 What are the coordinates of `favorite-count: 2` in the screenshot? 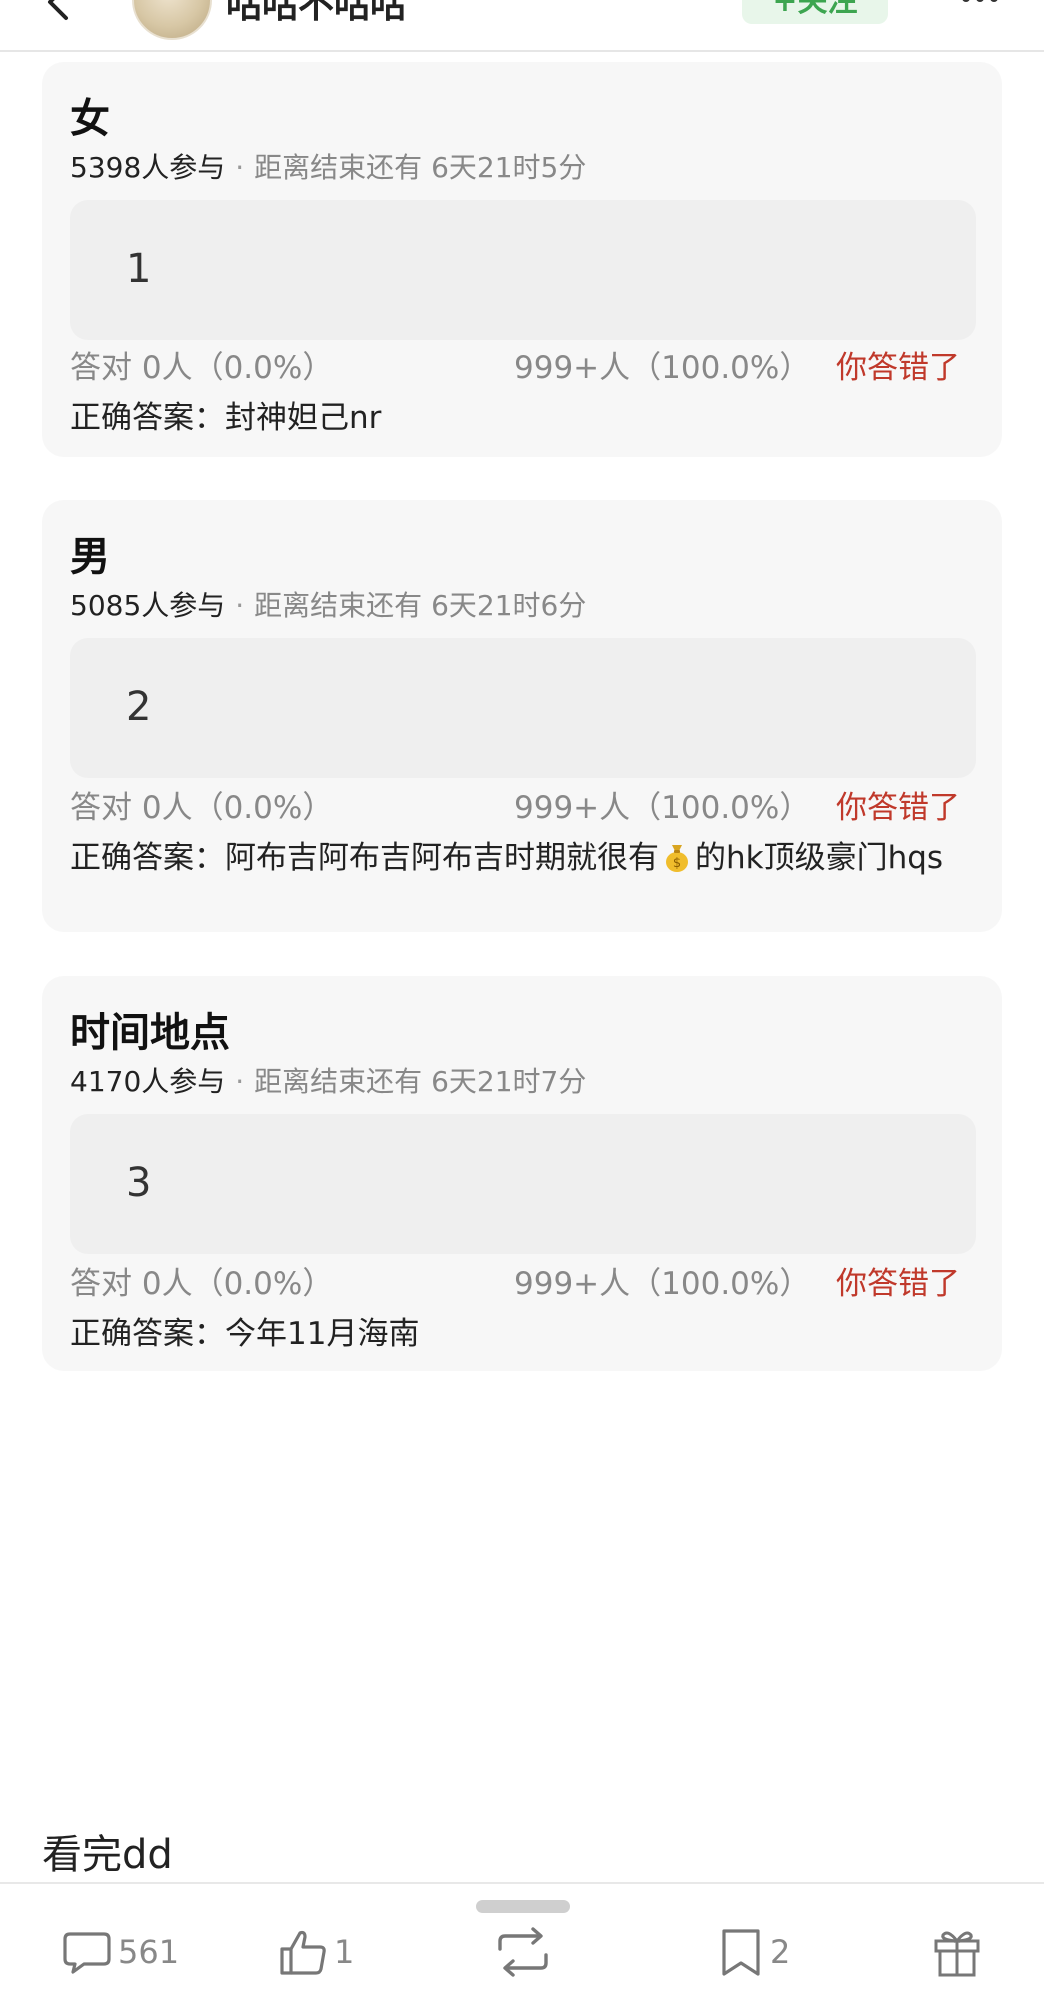 It's located at (780, 1952).